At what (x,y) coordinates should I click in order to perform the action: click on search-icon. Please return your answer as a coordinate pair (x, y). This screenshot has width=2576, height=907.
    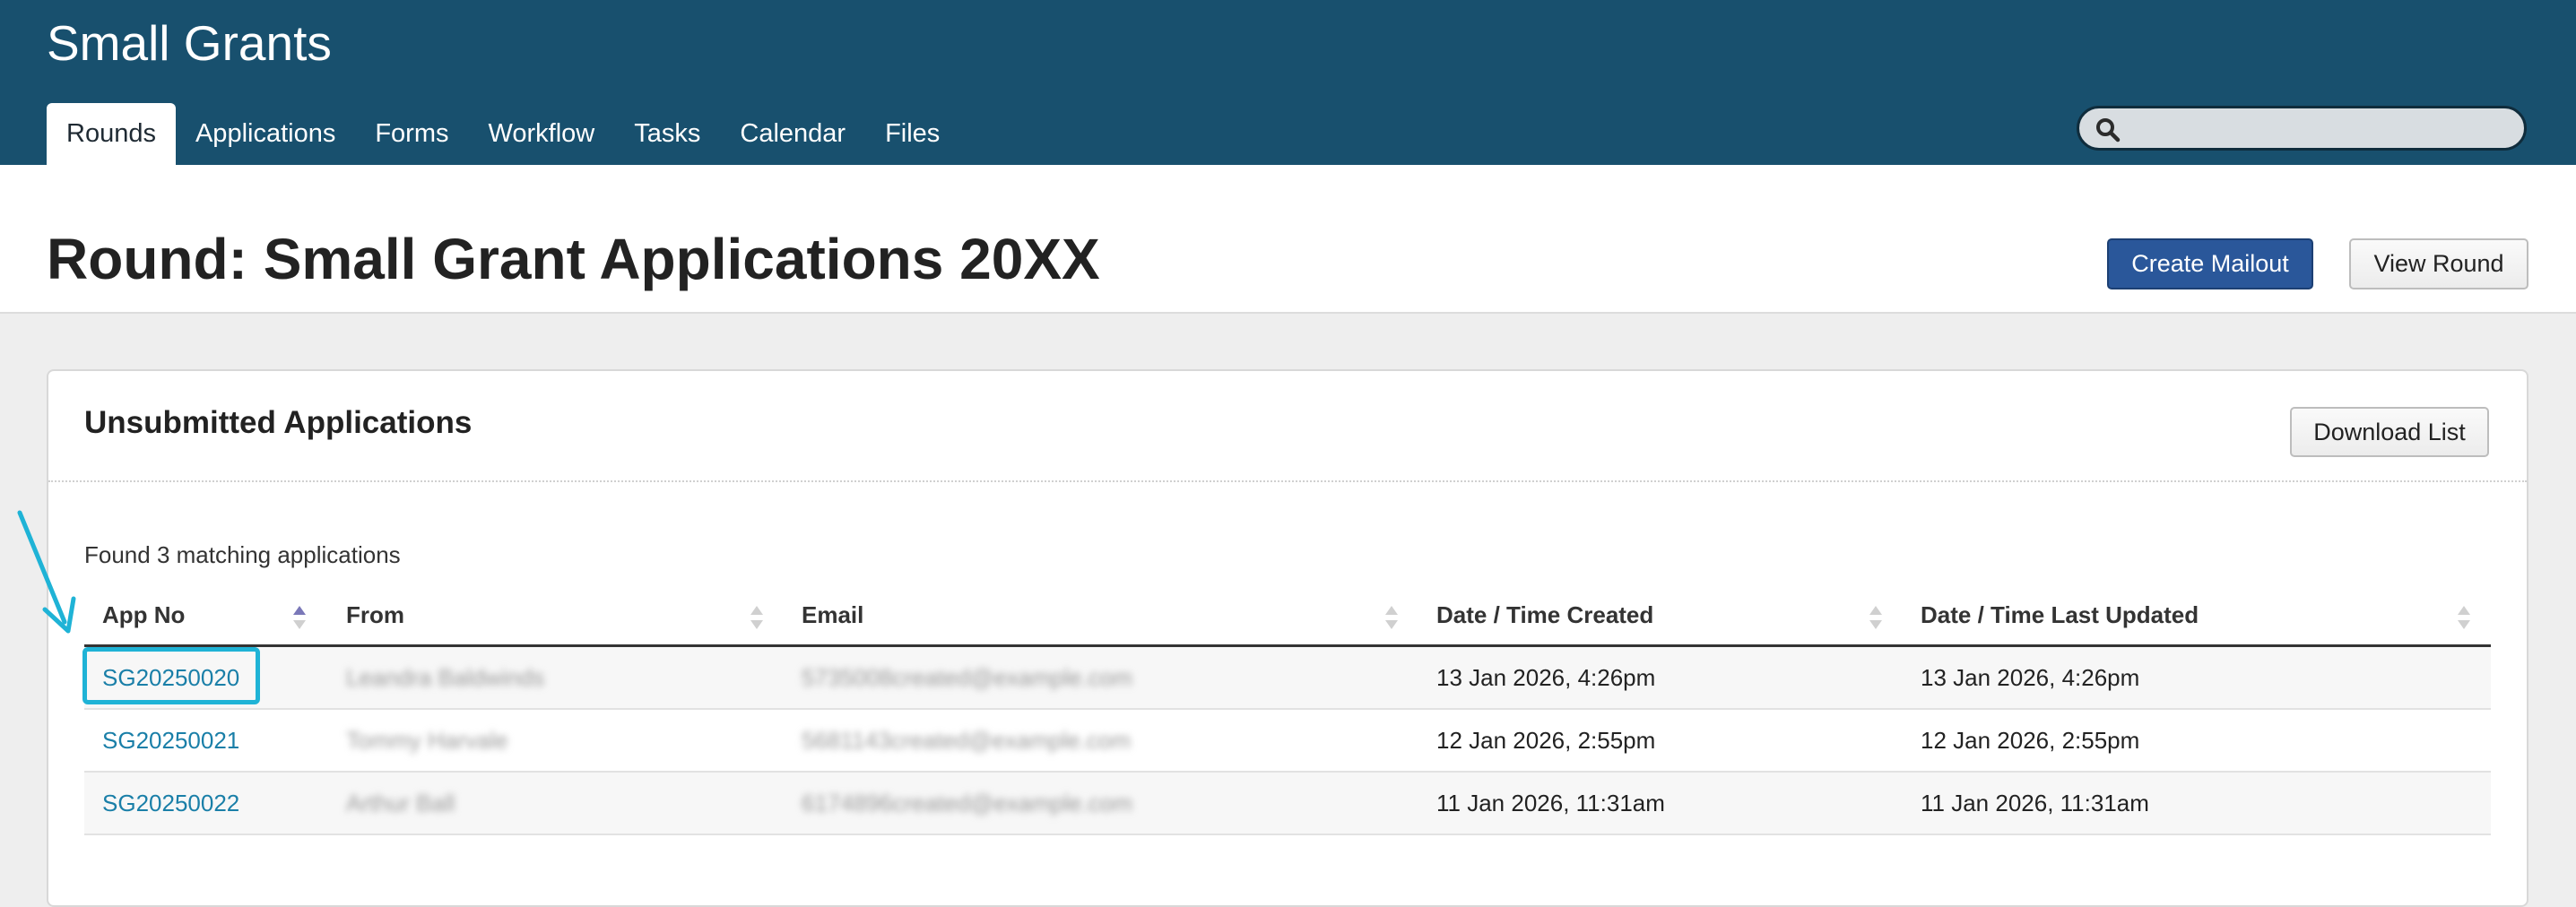
    Looking at the image, I should click on (2108, 130).